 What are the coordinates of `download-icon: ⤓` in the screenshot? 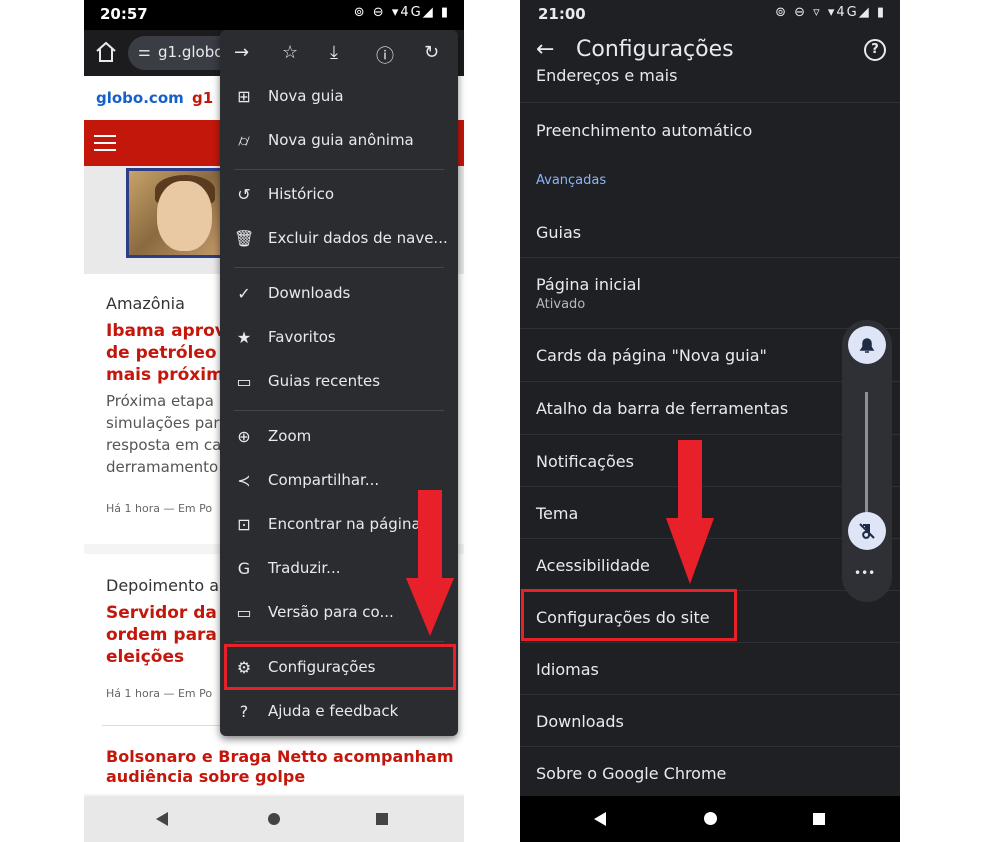 It's located at (334, 52).